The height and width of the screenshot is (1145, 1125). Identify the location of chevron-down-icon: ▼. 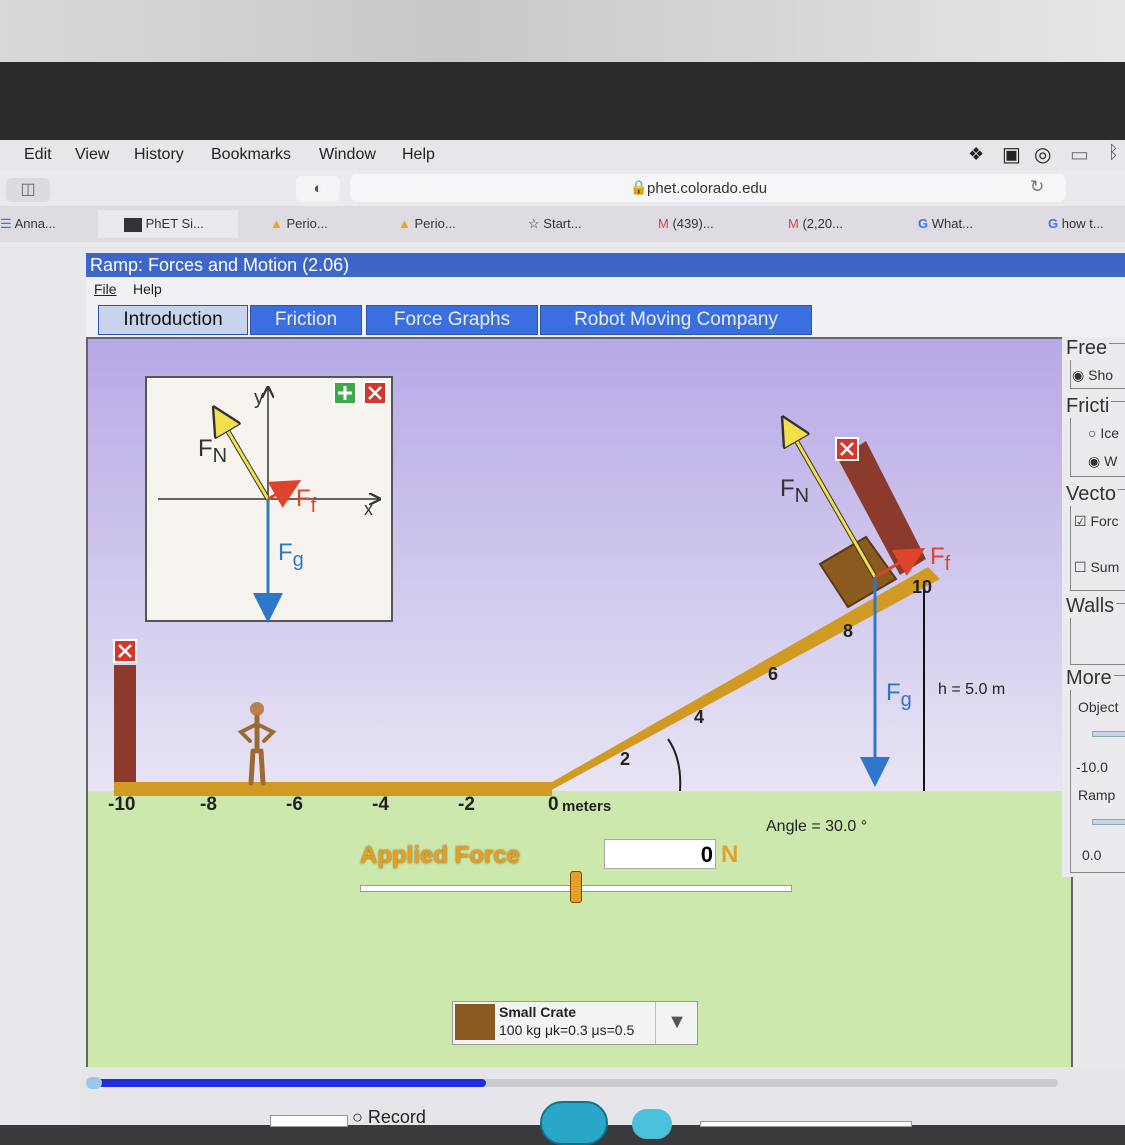
(676, 1023).